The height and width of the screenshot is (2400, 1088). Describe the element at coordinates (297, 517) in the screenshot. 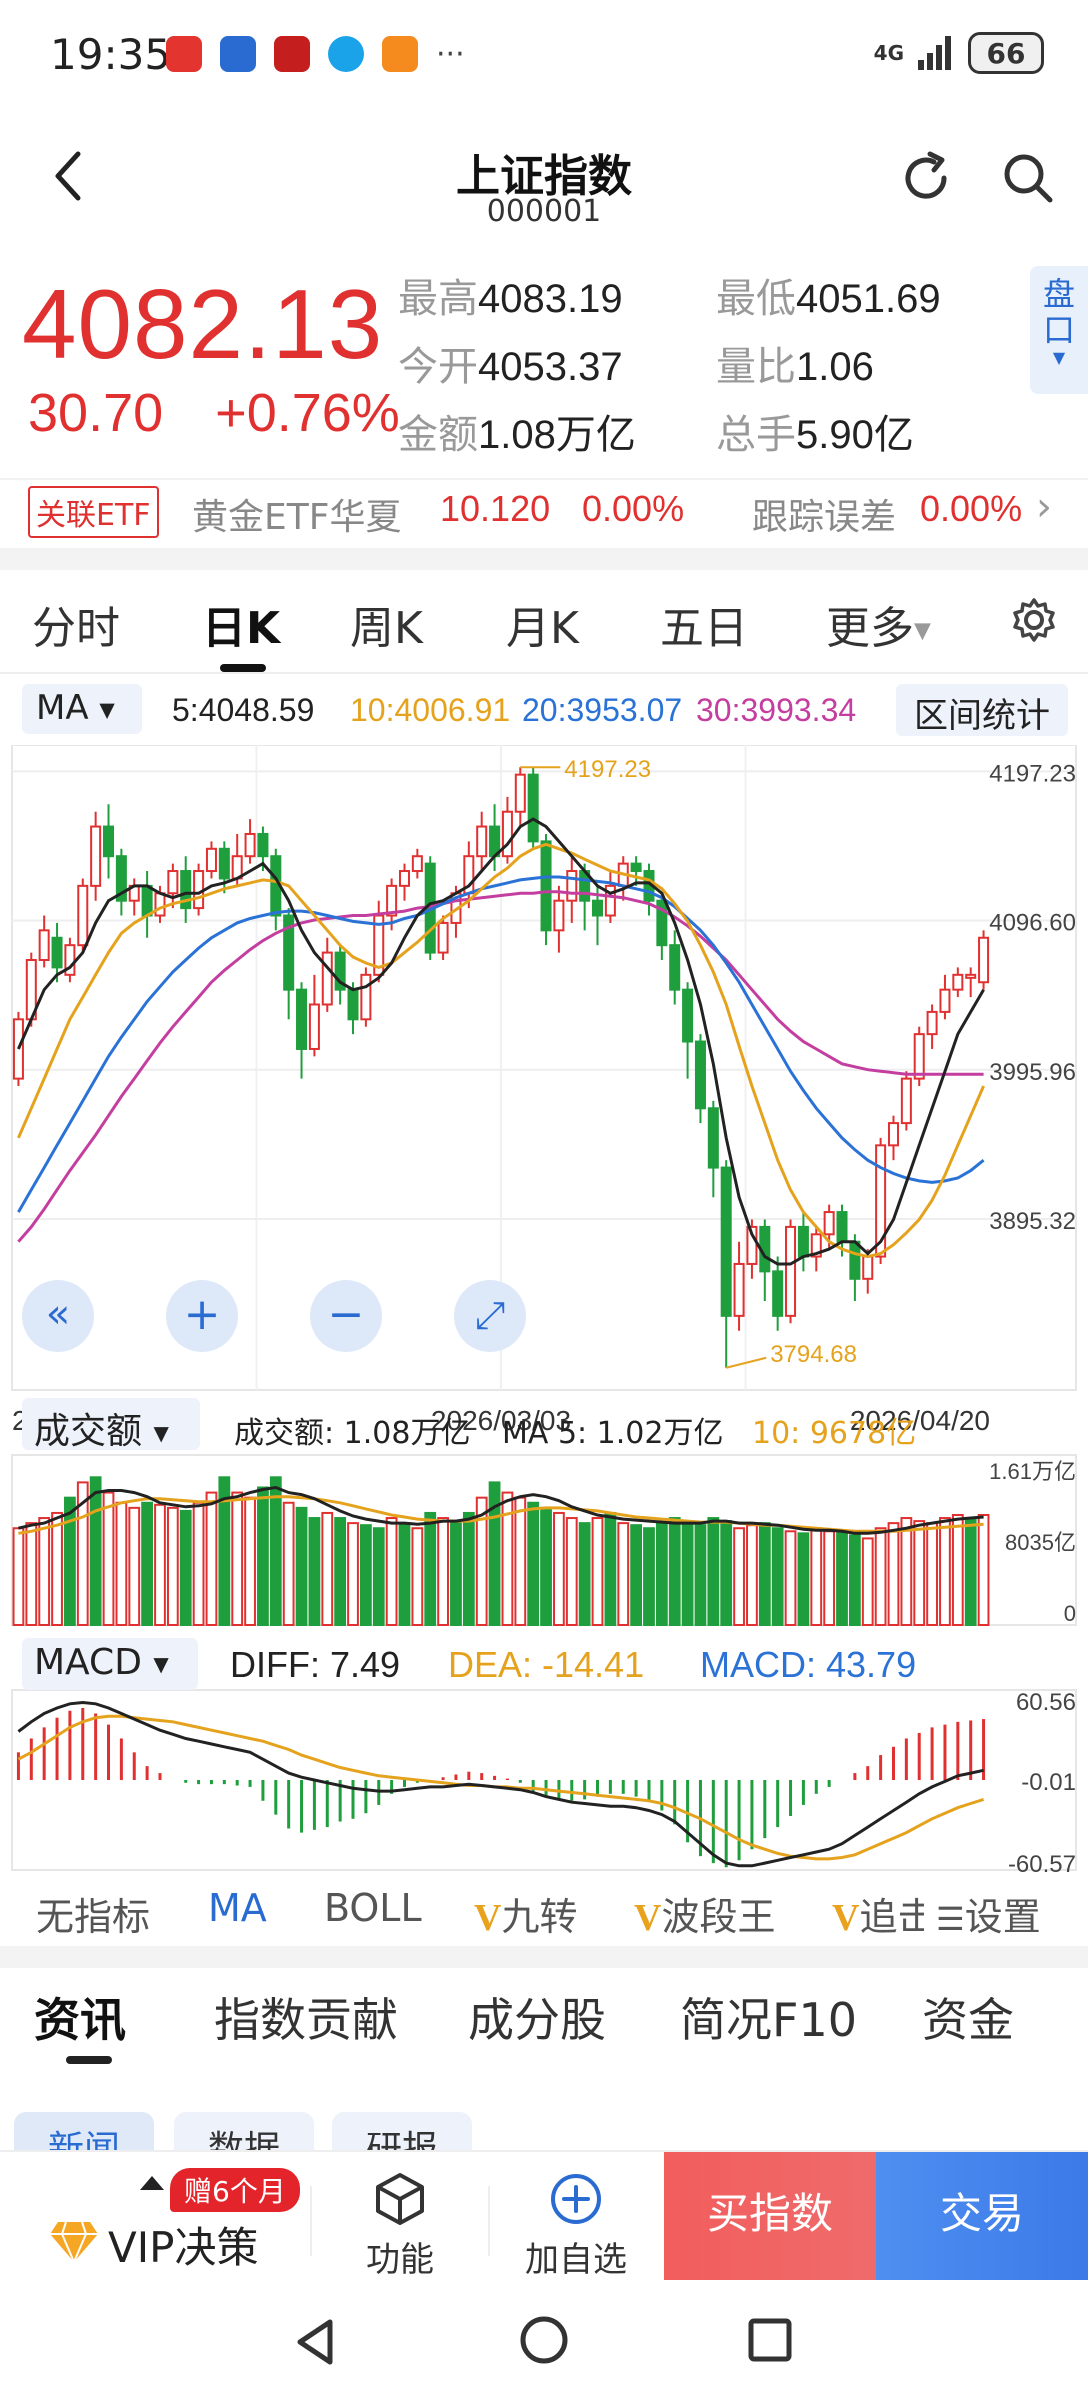

I see `etf-name: 黄金ETF华夏` at that location.